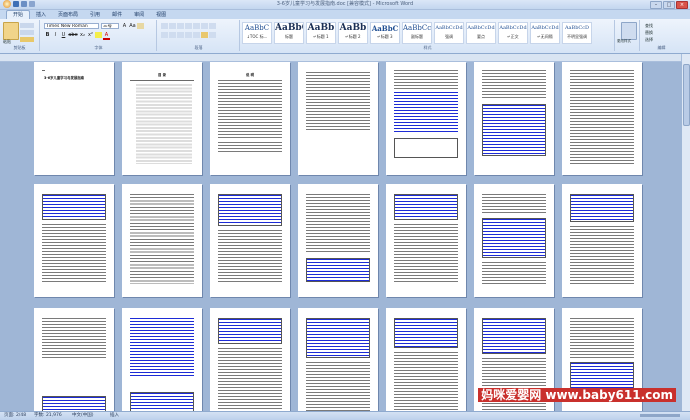 Image resolution: width=690 pixels, height=420 pixels. I want to click on bullets-icon, so click(164, 26).